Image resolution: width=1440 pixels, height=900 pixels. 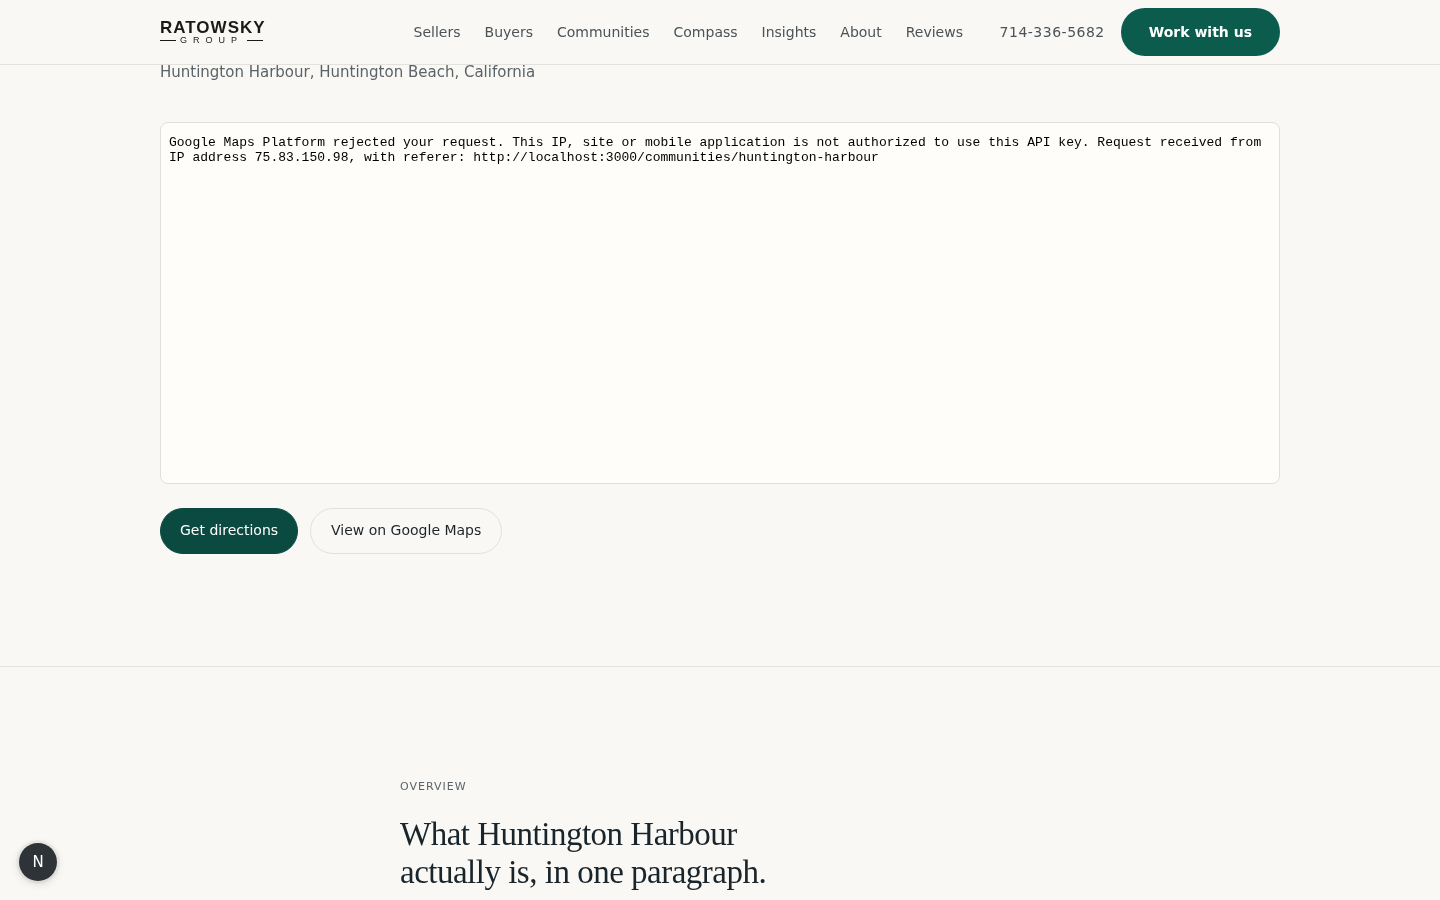 I want to click on section-heading: What Huntington Harbour actually is, in one paragraph., so click(x=584, y=853).